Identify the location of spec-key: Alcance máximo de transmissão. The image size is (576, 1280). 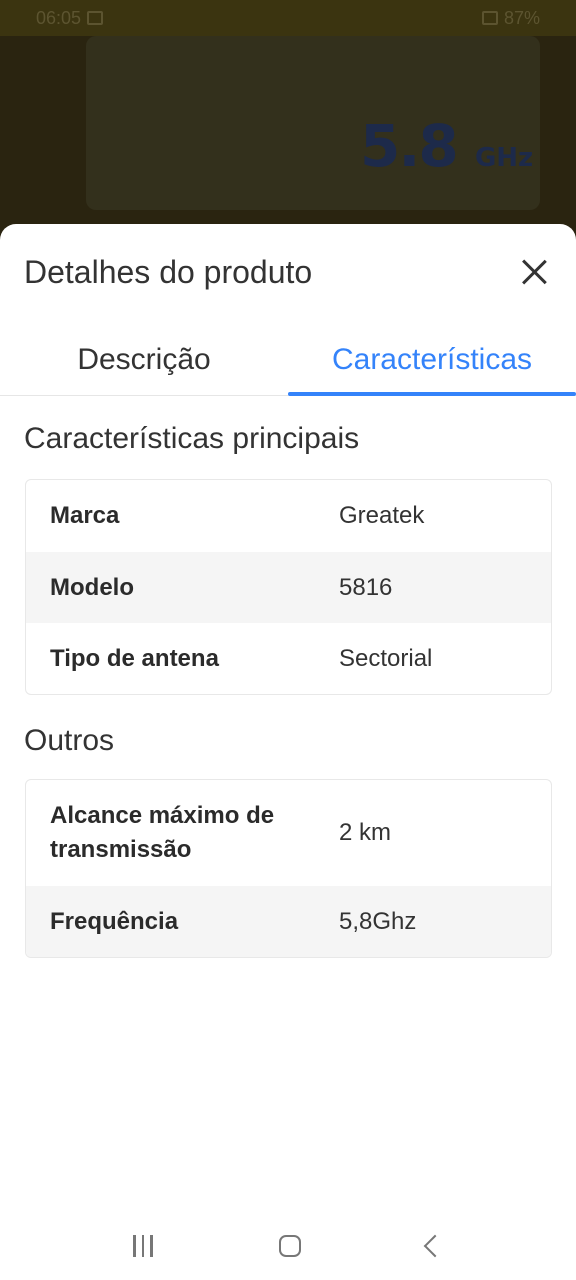
(162, 832).